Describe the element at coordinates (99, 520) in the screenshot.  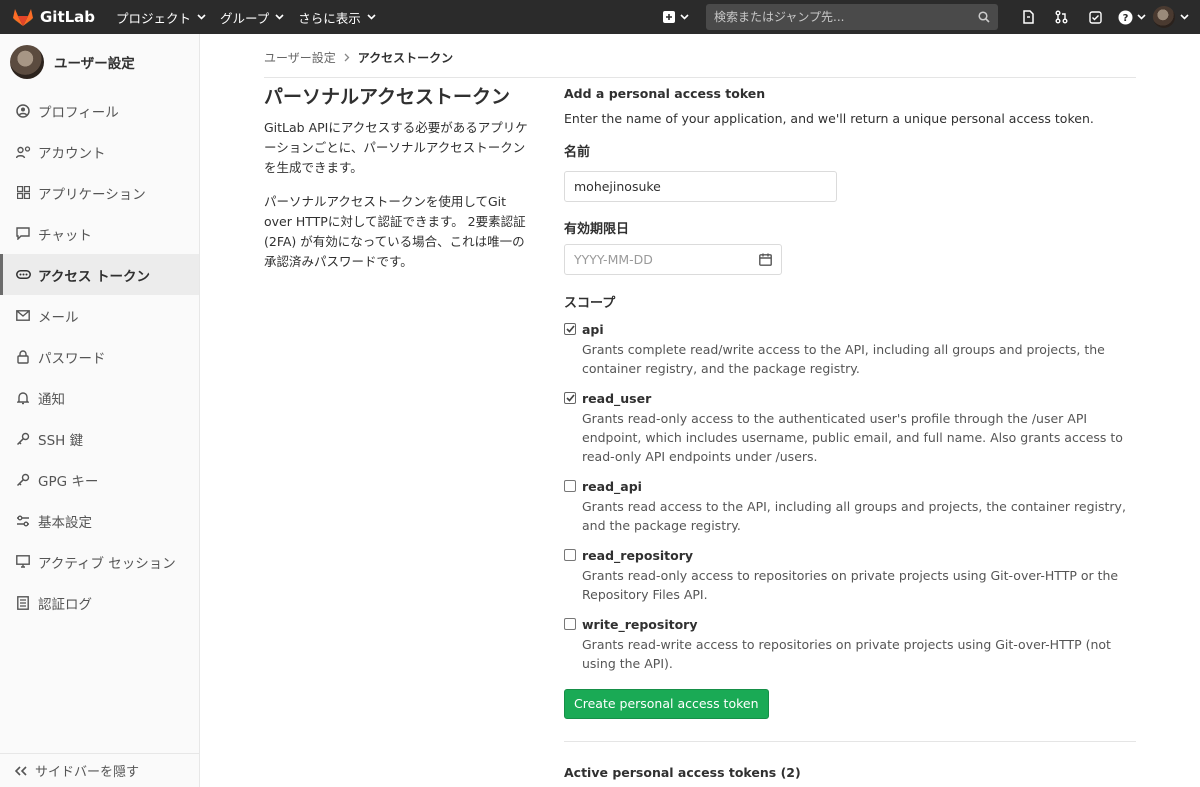
I see `sidebar-item-preferences: 基本設定` at that location.